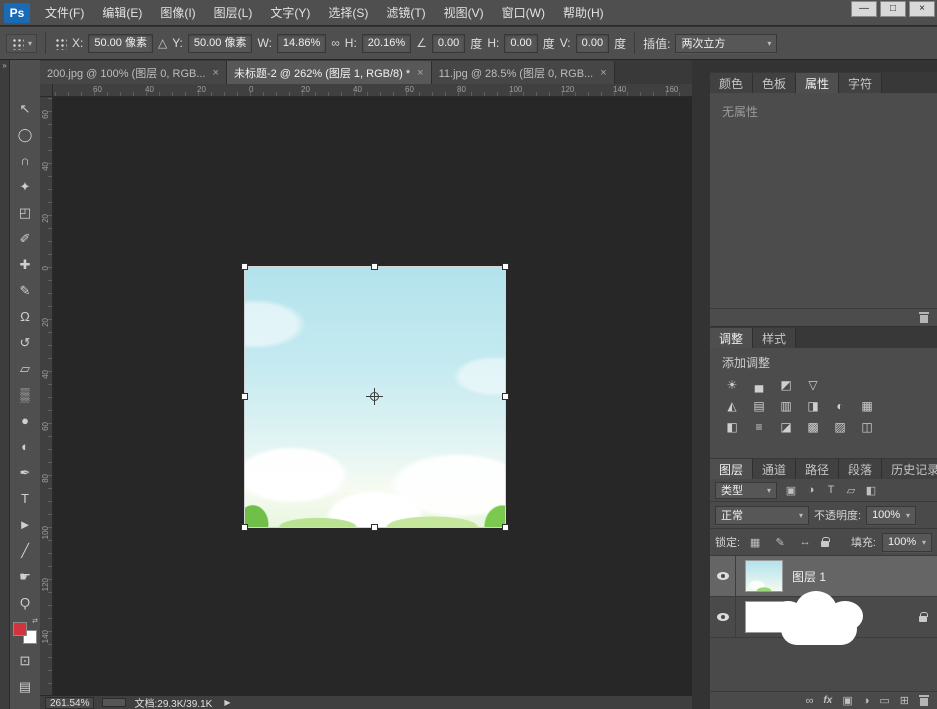  What do you see at coordinates (592, 43) in the screenshot?
I see `v-skew-input: 0.00` at bounding box center [592, 43].